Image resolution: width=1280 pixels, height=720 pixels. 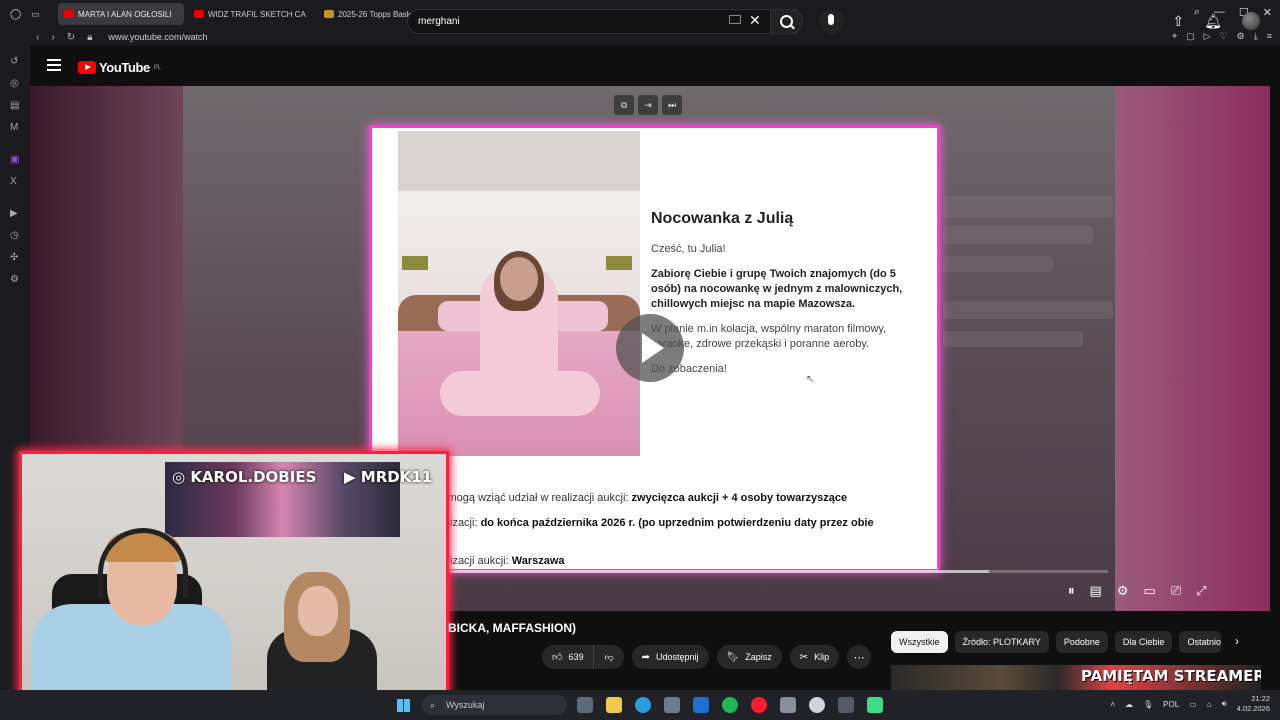 What do you see at coordinates (14, 105) in the screenshot?
I see `wallet-icon: ▤` at bounding box center [14, 105].